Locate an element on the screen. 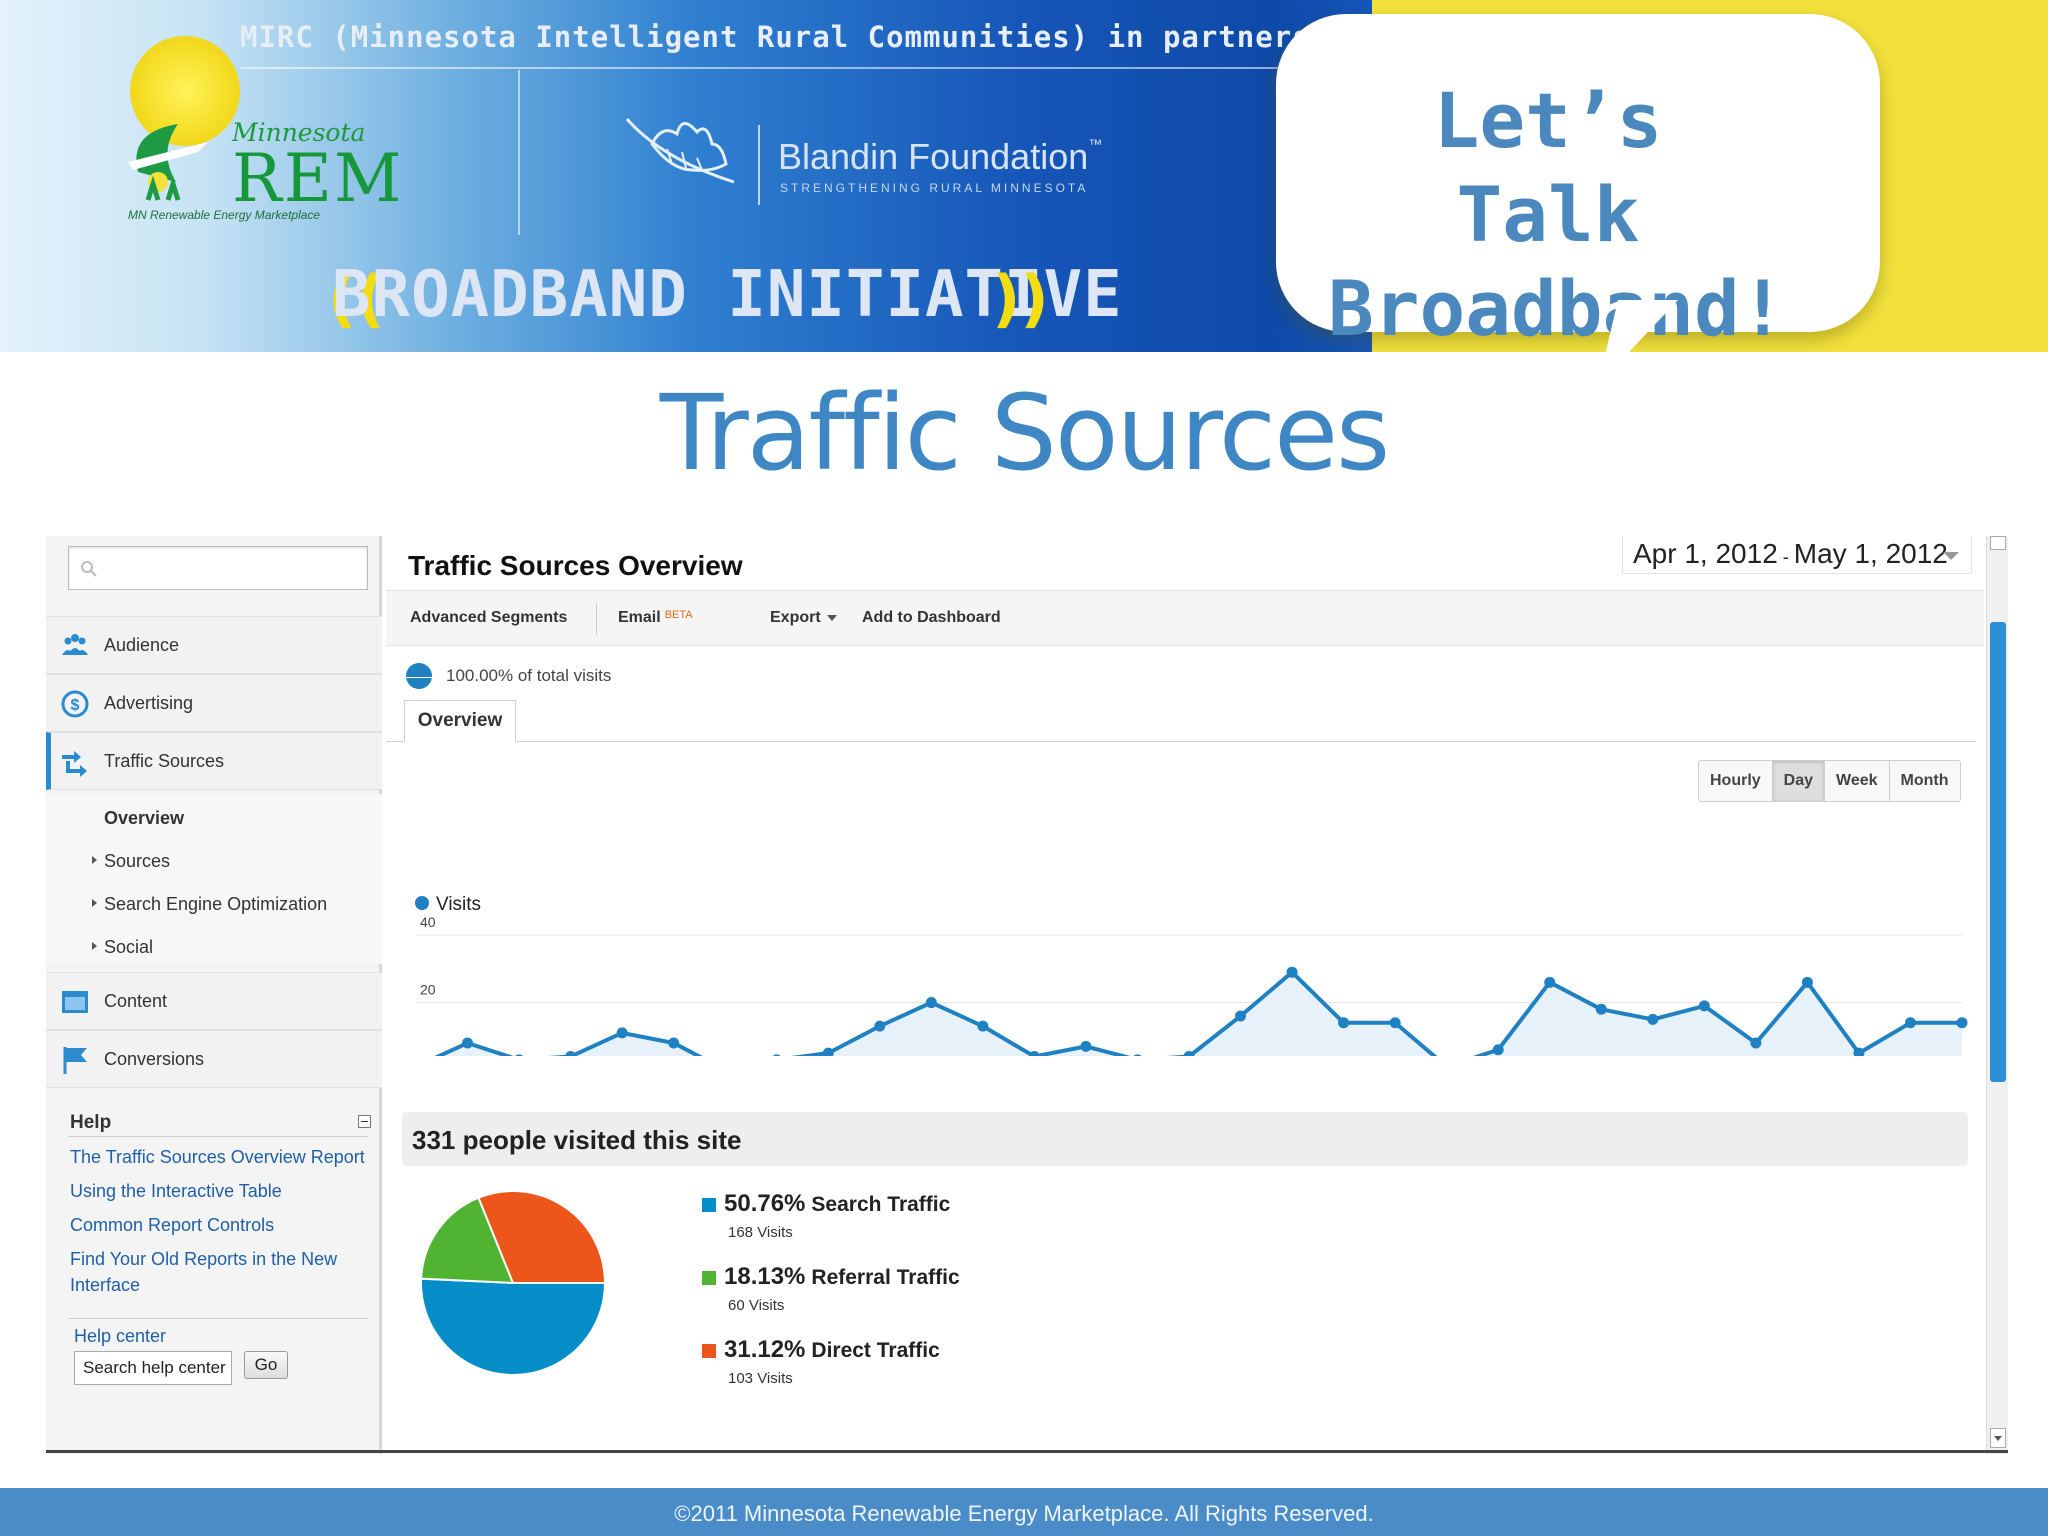 Image resolution: width=2048 pixels, height=1536 pixels. scroll-thumb is located at coordinates (1998, 852).